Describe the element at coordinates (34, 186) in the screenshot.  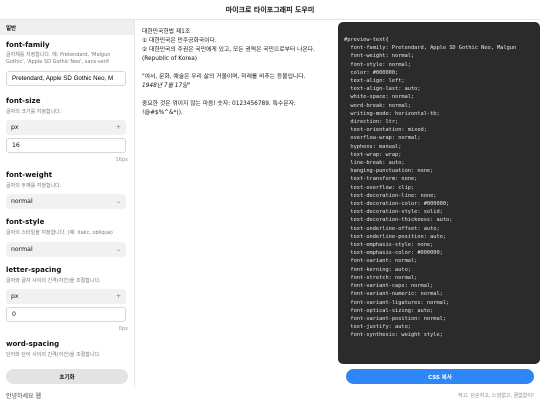
I see `font-weight-description: 글자의 두께를 지정합니다.` at that location.